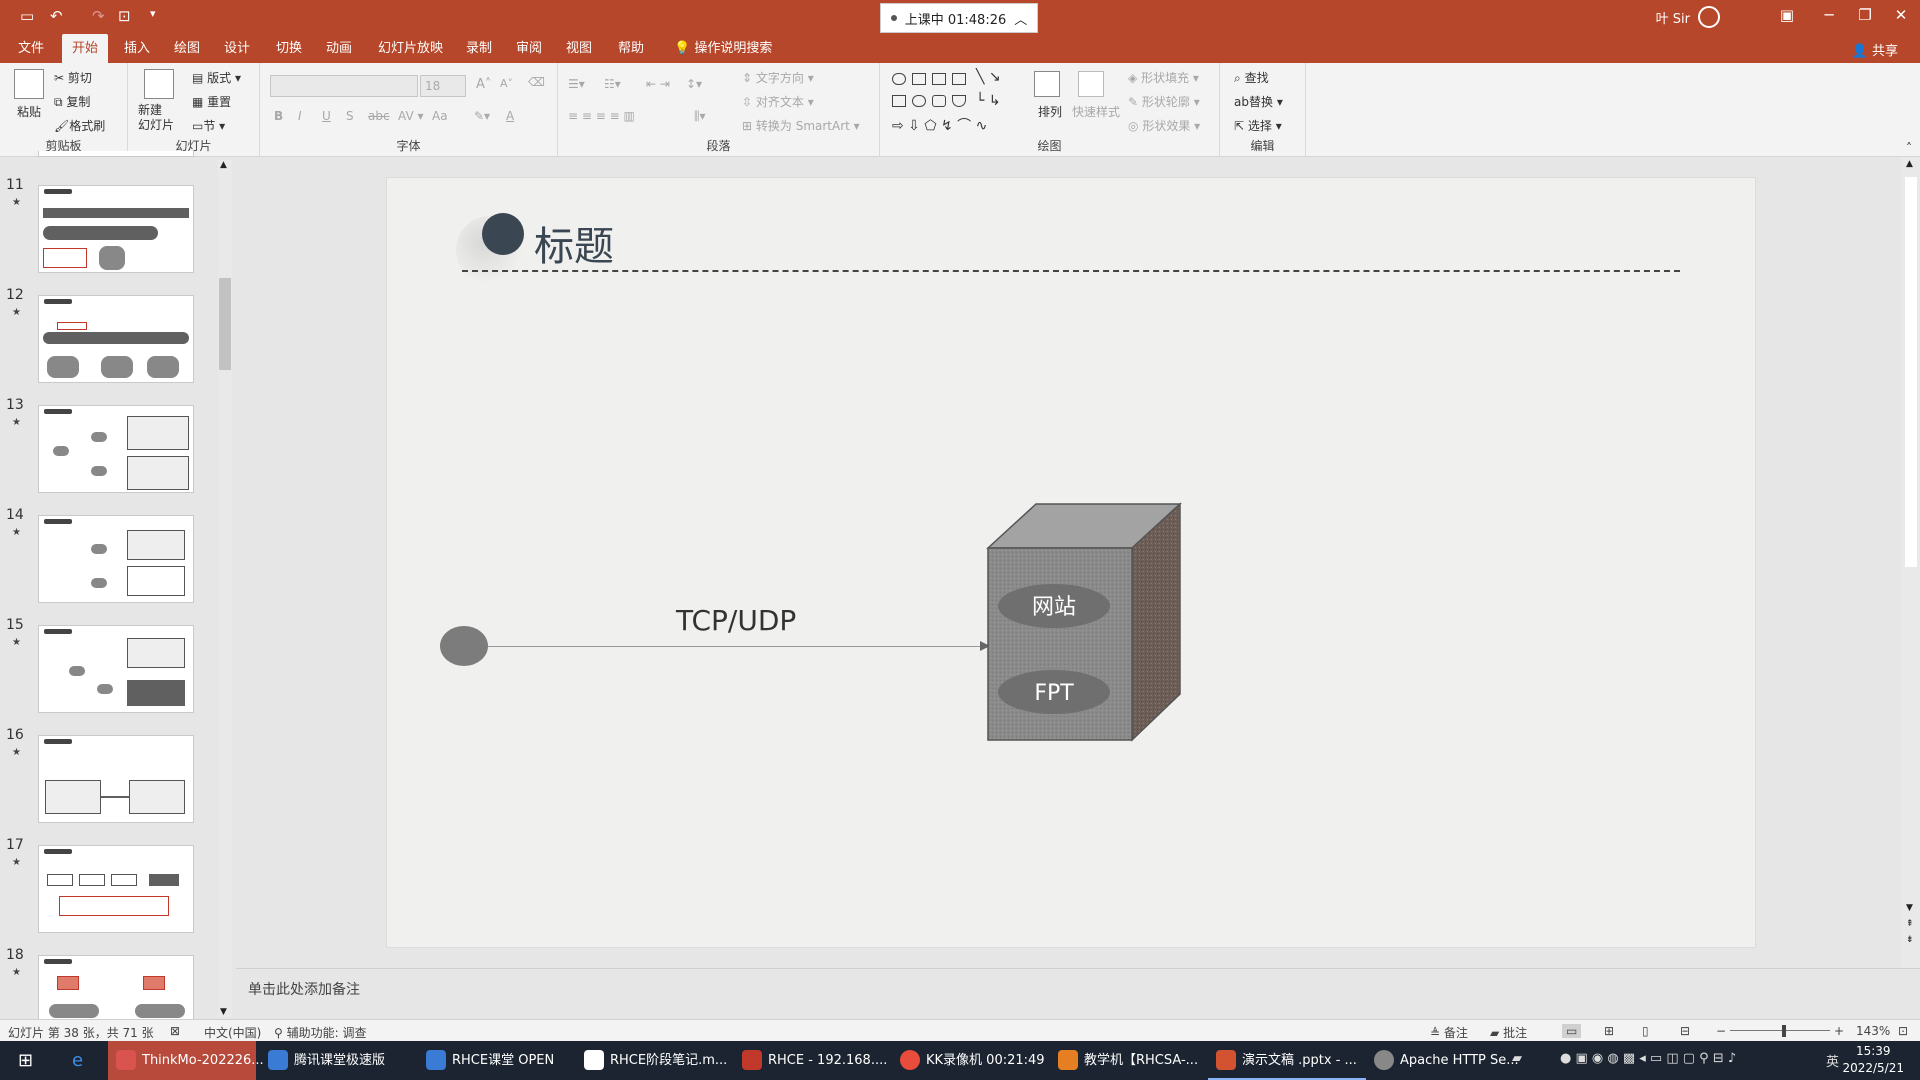 The height and width of the screenshot is (1080, 1920). Describe the element at coordinates (79, 125) in the screenshot. I see `format-painter-button: 🖌格式刷` at that location.